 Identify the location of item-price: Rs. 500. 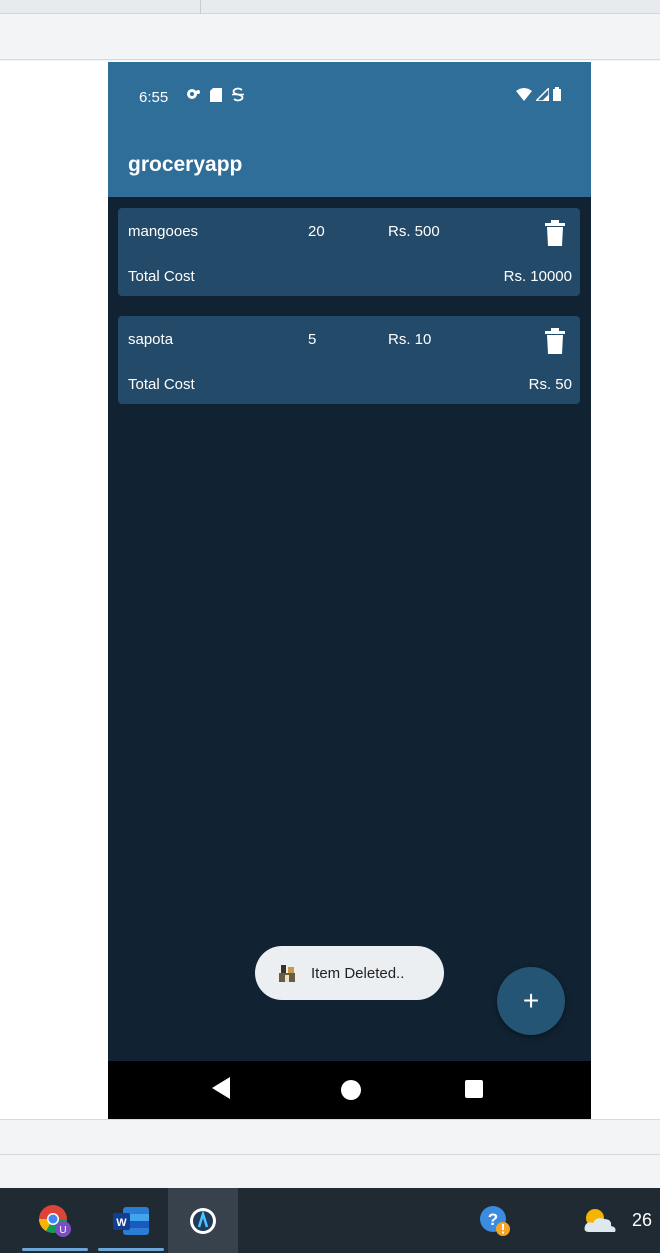
(414, 231).